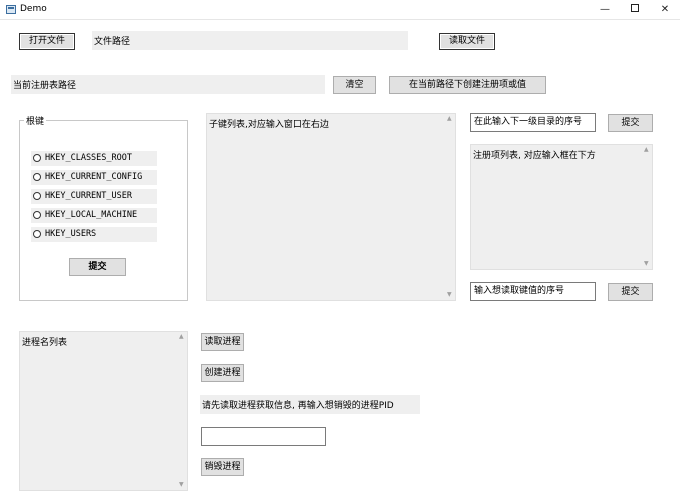  I want to click on value-submit-button: 提交, so click(630, 292).